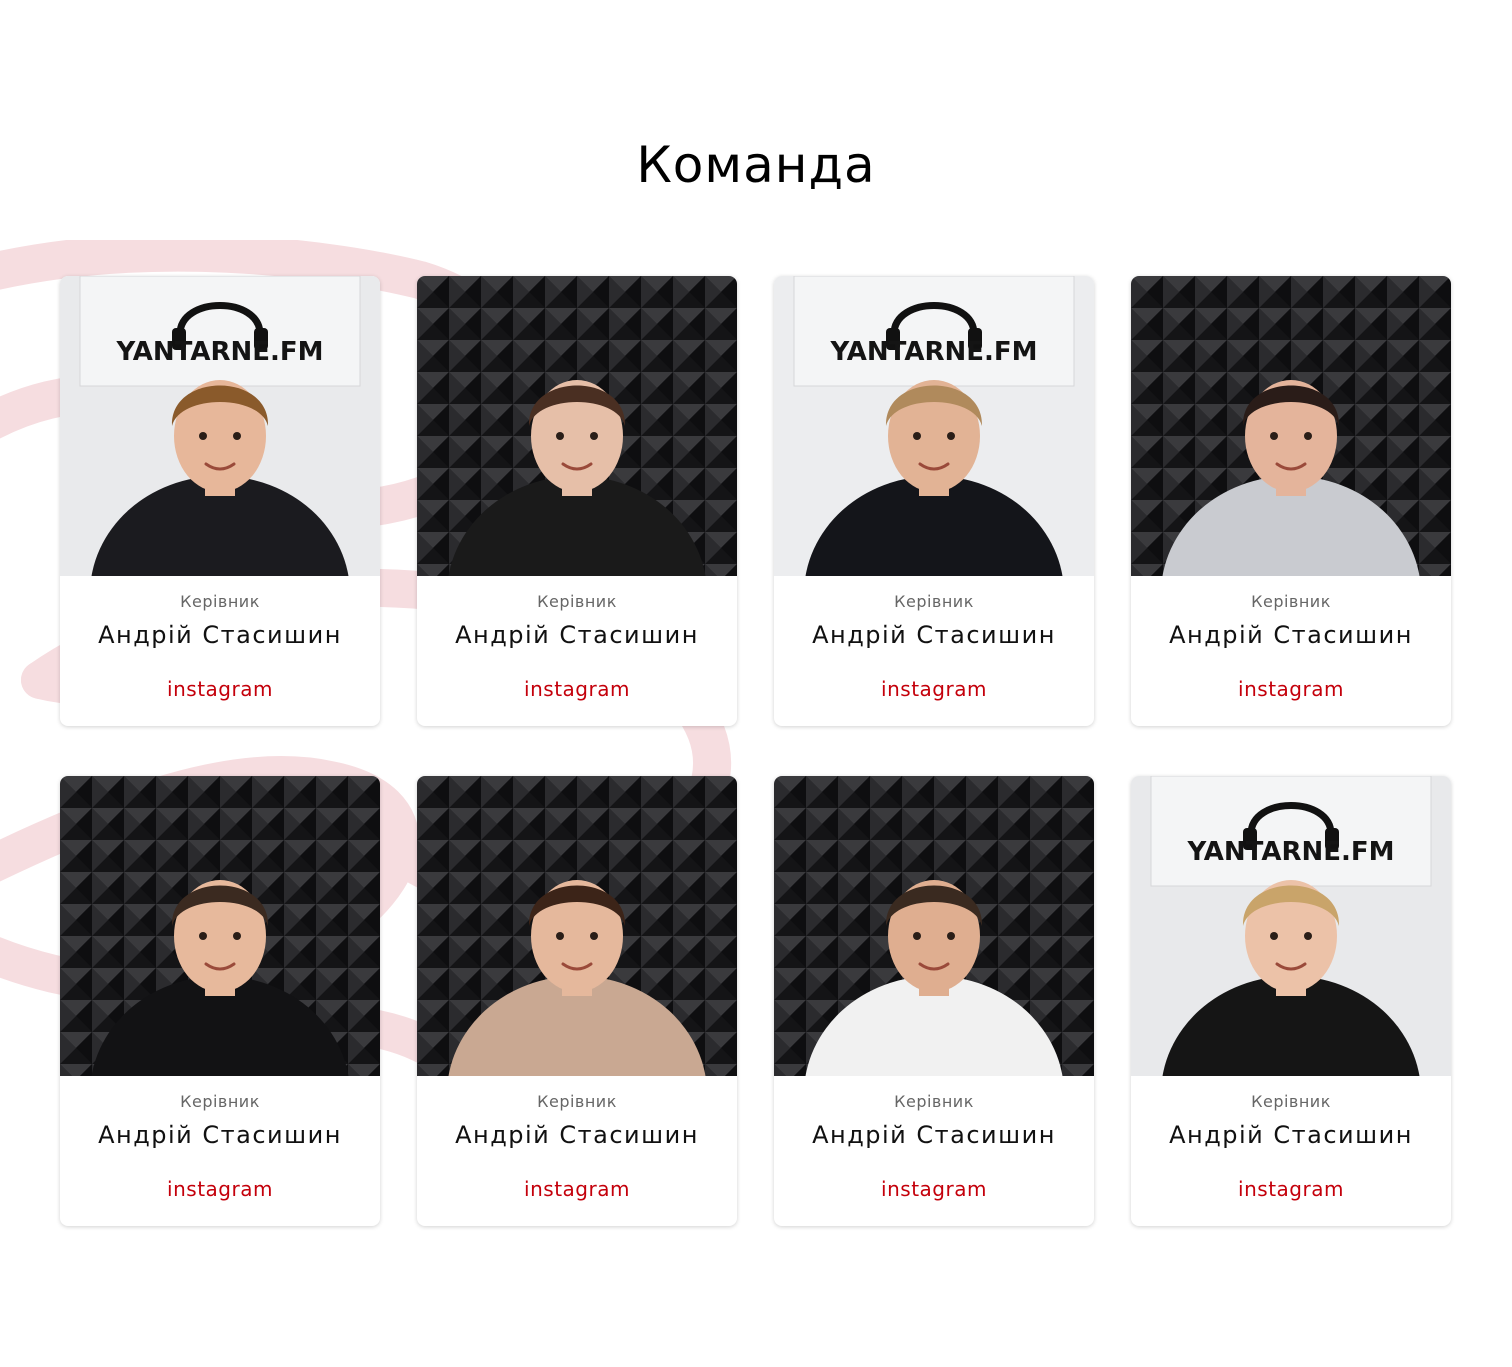 This screenshot has height=1367, width=1512. Describe the element at coordinates (220, 426) in the screenshot. I see `photo-man-thumbs-up: YANTARNE.FM` at that location.